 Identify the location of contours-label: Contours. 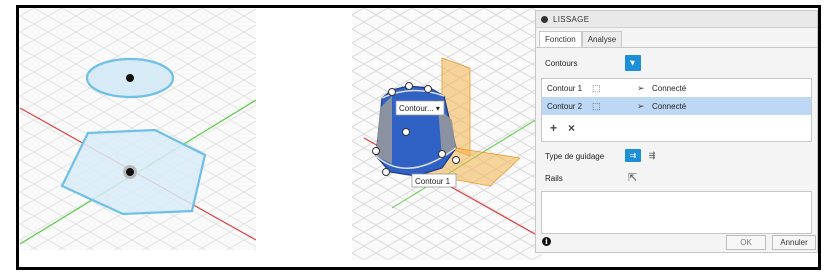
(561, 63).